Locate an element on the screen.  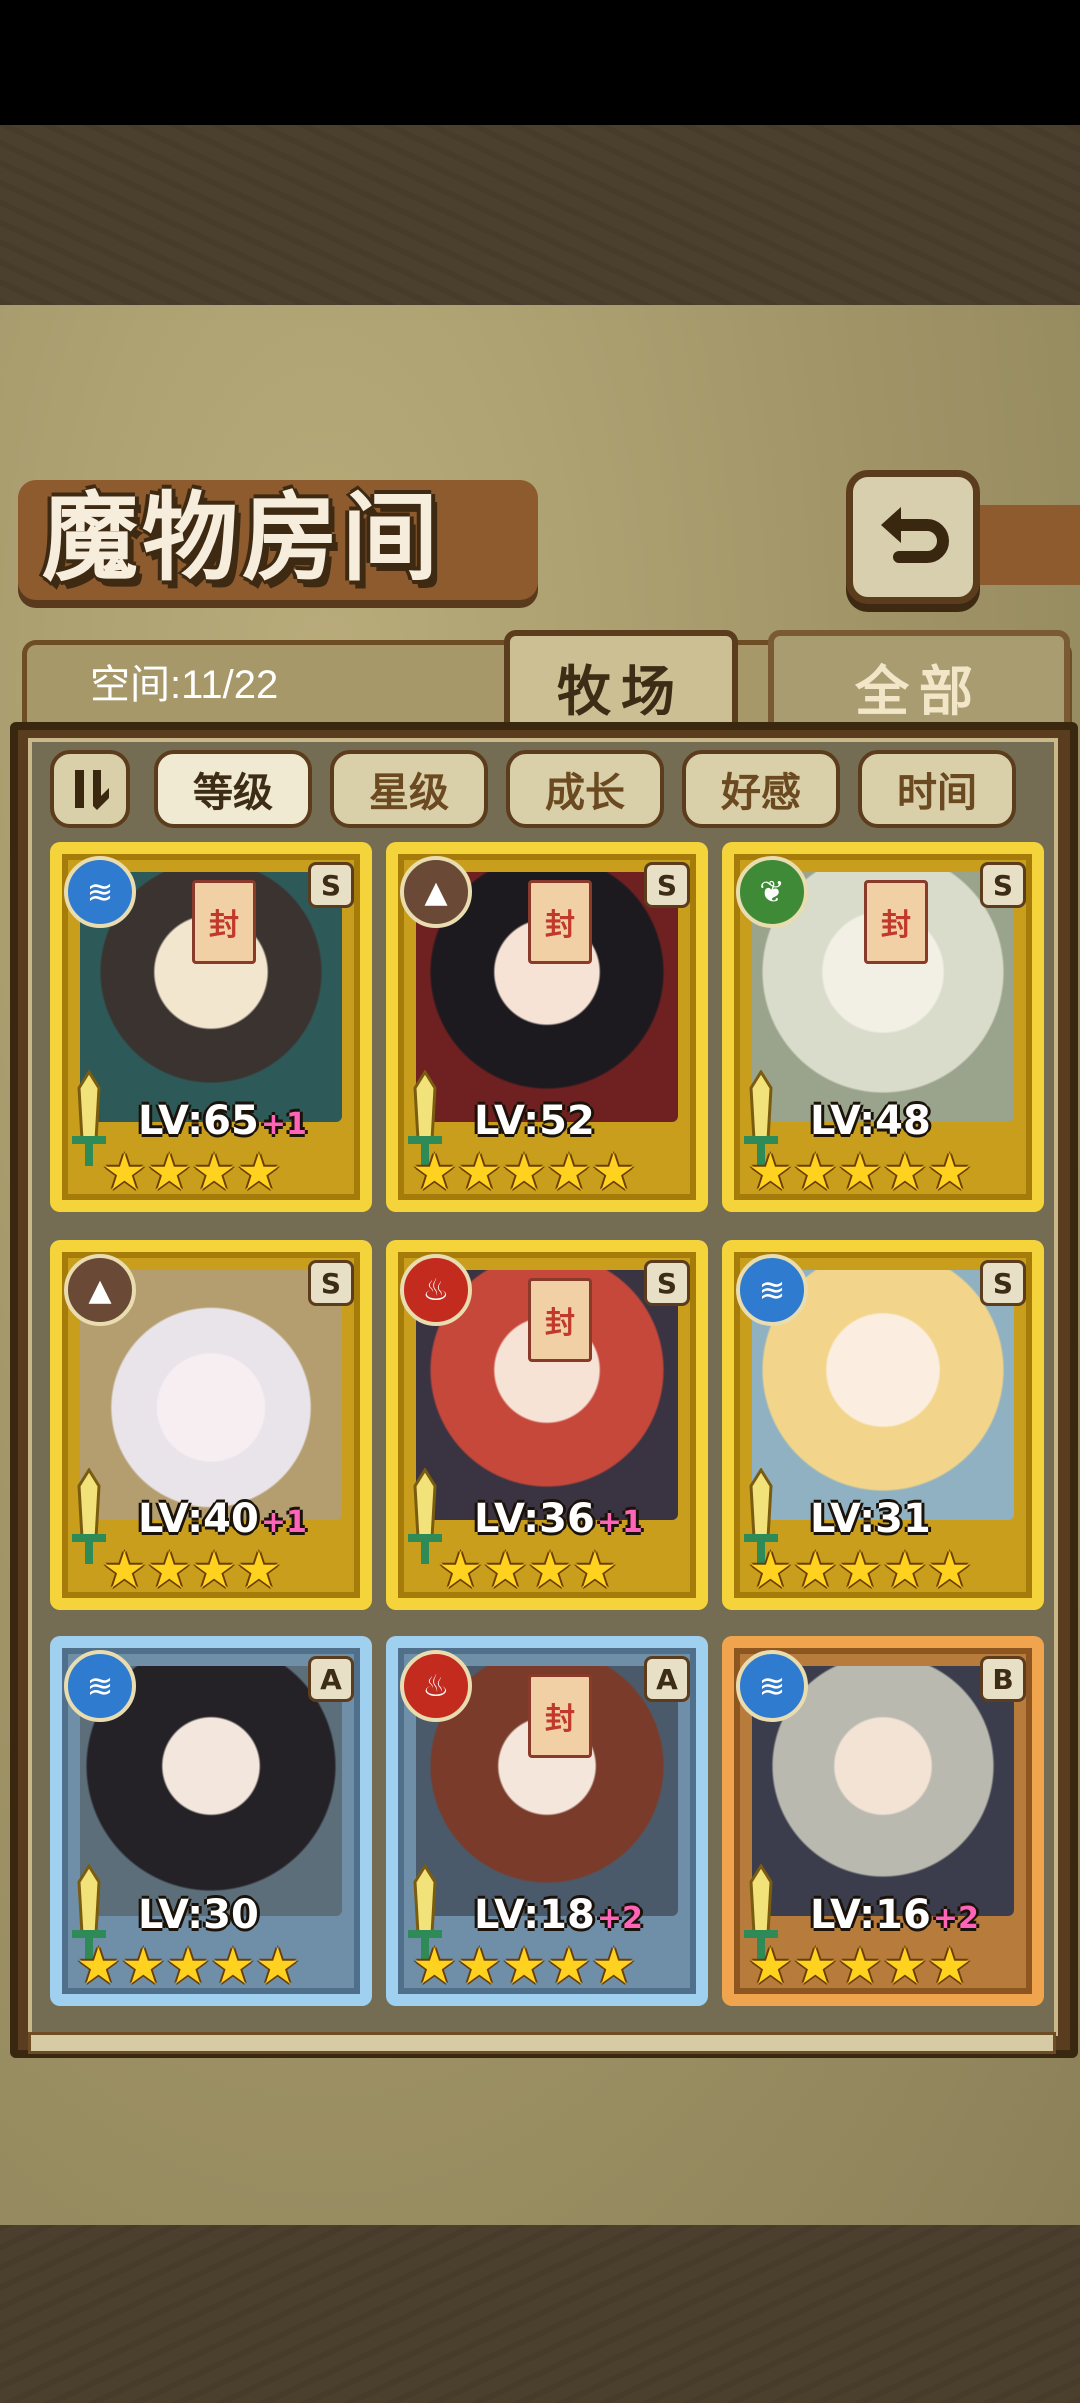
sort-order-toggle is located at coordinates (90, 789).